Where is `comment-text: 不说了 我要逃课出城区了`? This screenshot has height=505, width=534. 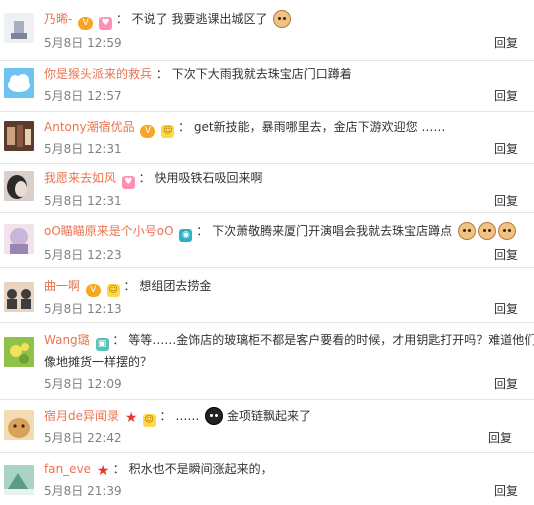 comment-text: 不说了 我要逃课出城区了 is located at coordinates (199, 19).